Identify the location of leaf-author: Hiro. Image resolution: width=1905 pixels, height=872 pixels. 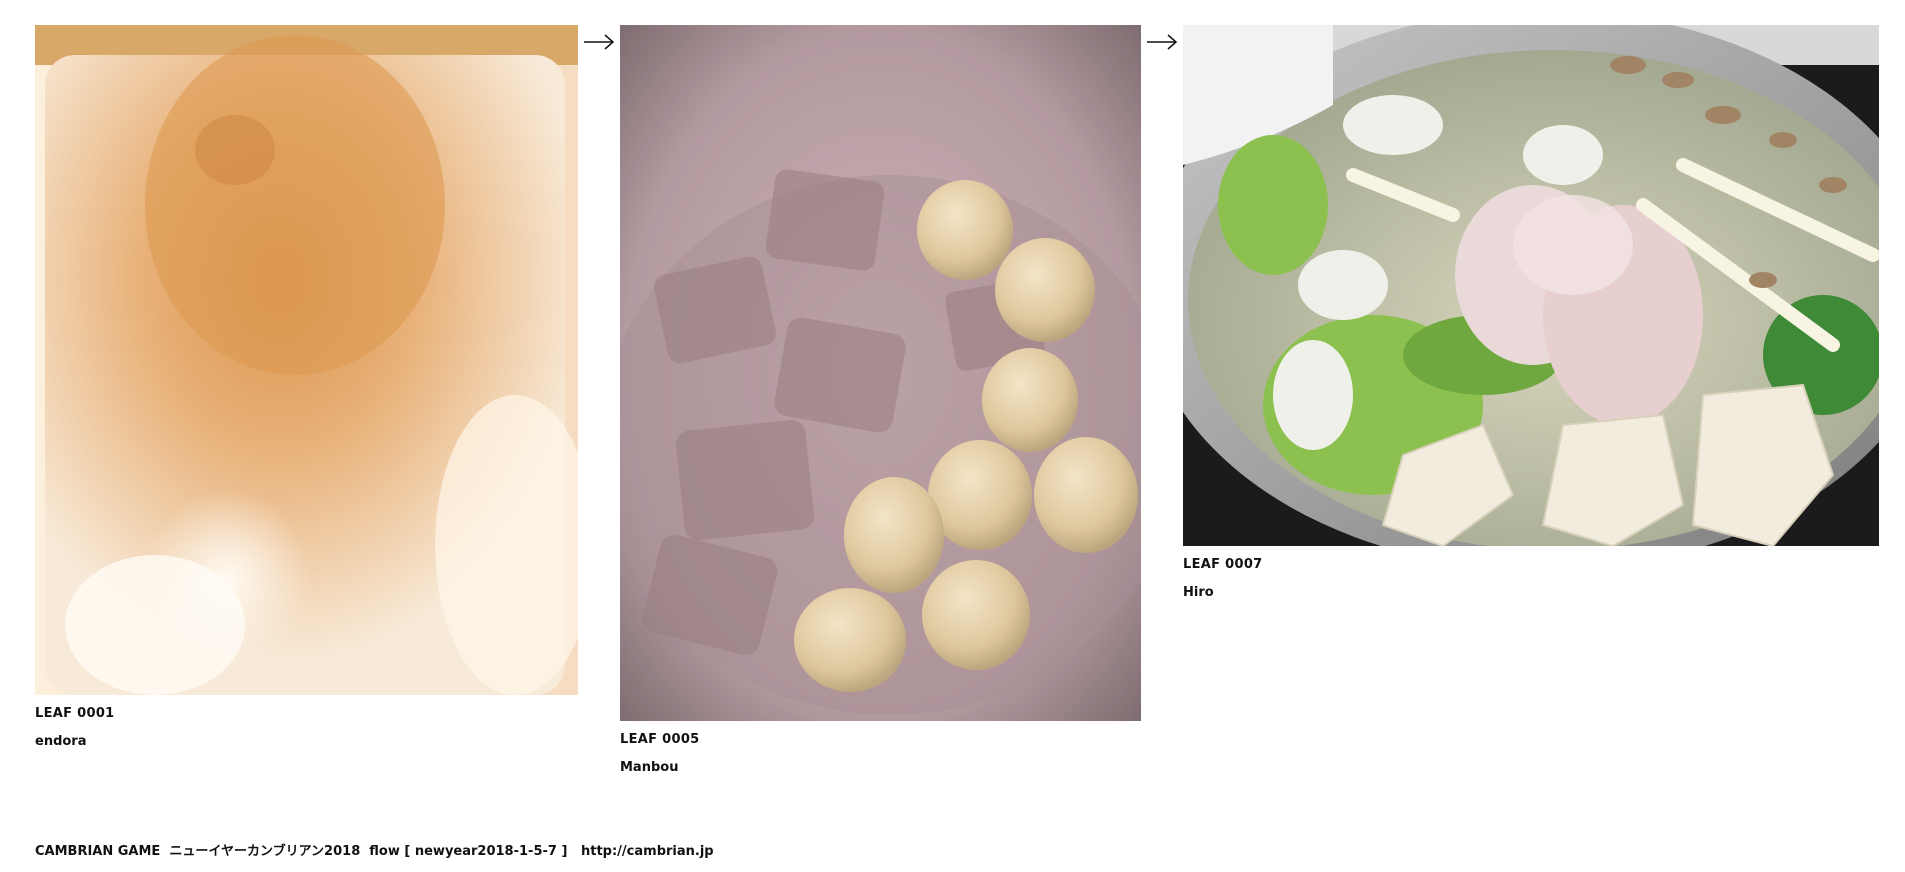
(1198, 592).